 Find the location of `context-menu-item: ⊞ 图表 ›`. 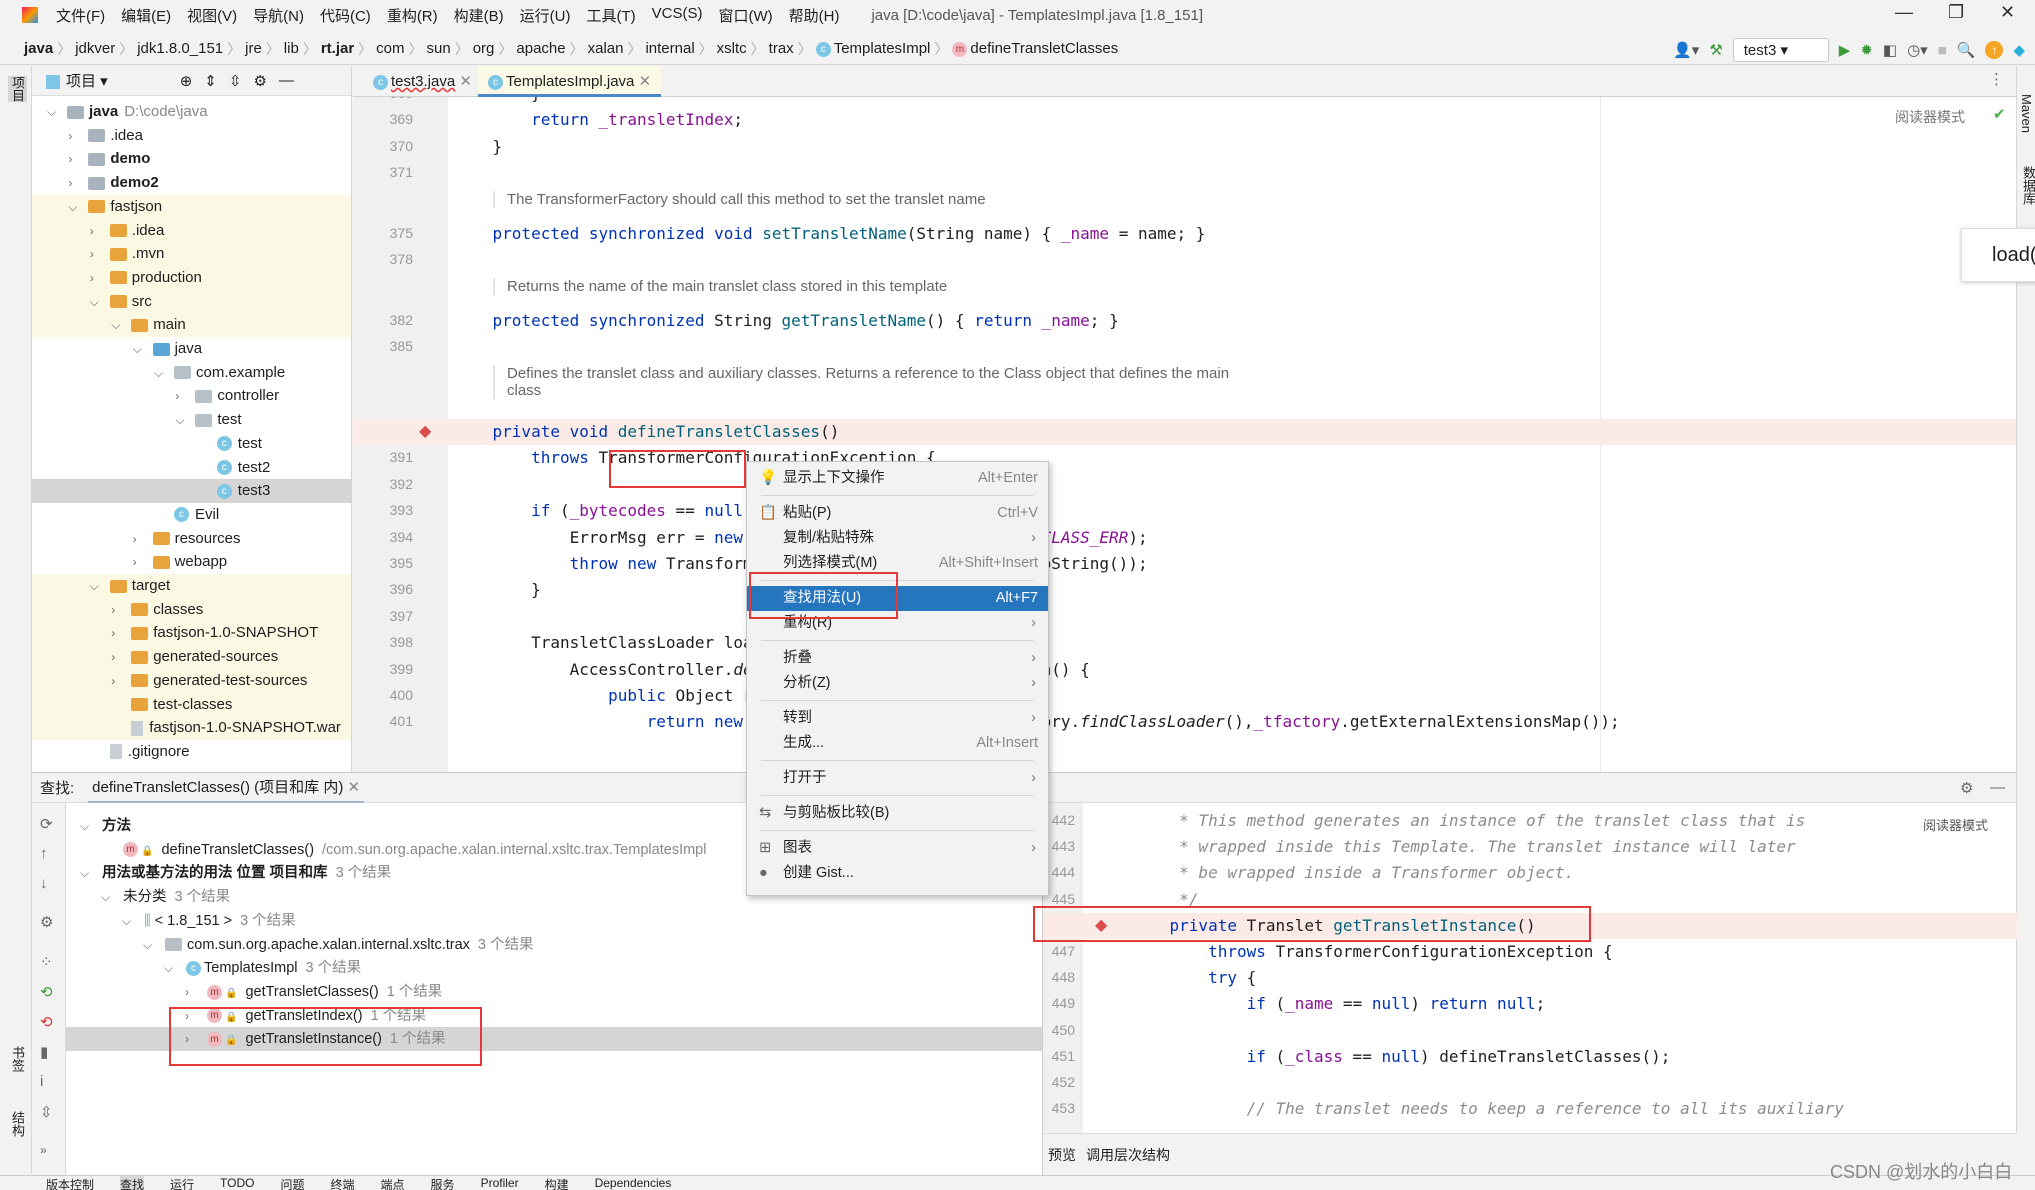

context-menu-item: ⊞ 图表 › is located at coordinates (897, 848).